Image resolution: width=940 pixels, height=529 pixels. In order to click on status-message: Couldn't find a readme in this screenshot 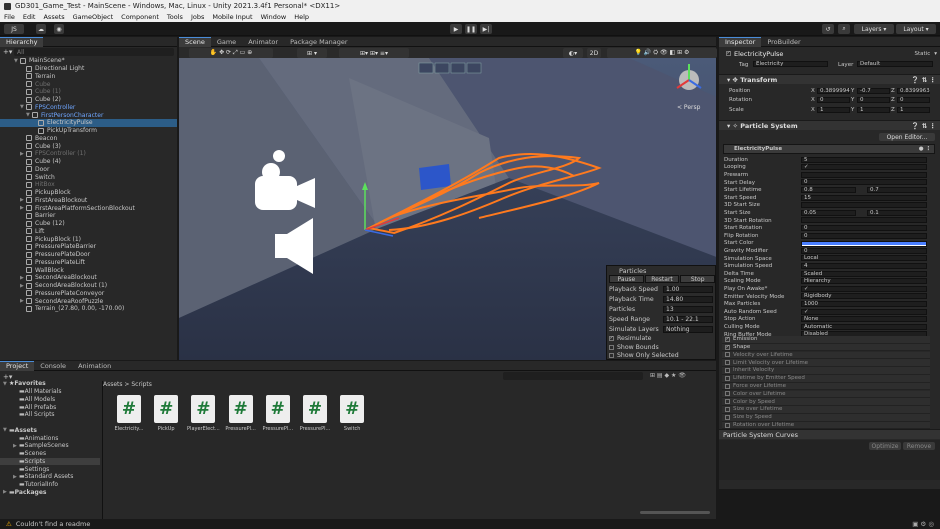, I will do `click(53, 524)`.